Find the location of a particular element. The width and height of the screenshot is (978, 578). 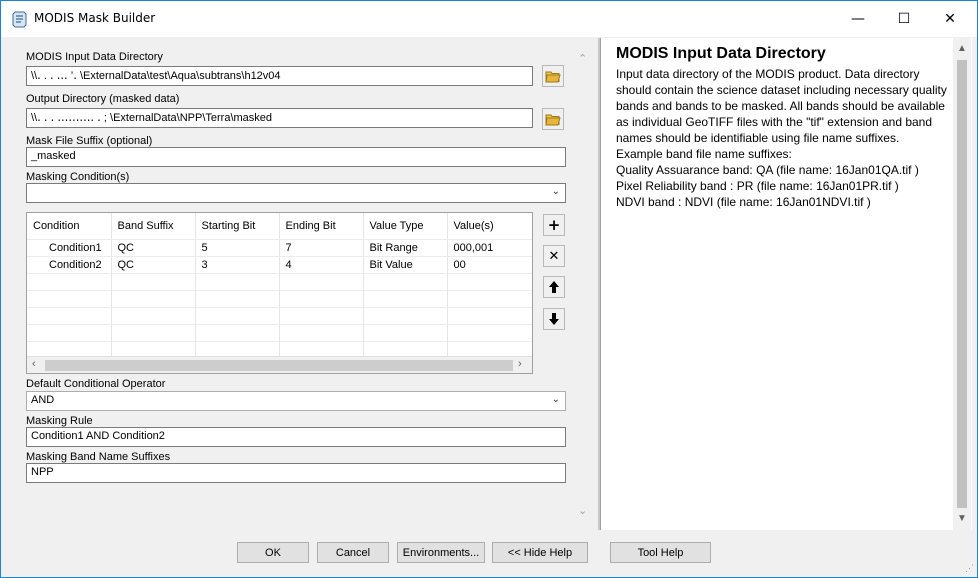

x-icon: ✕ is located at coordinates (554, 256).